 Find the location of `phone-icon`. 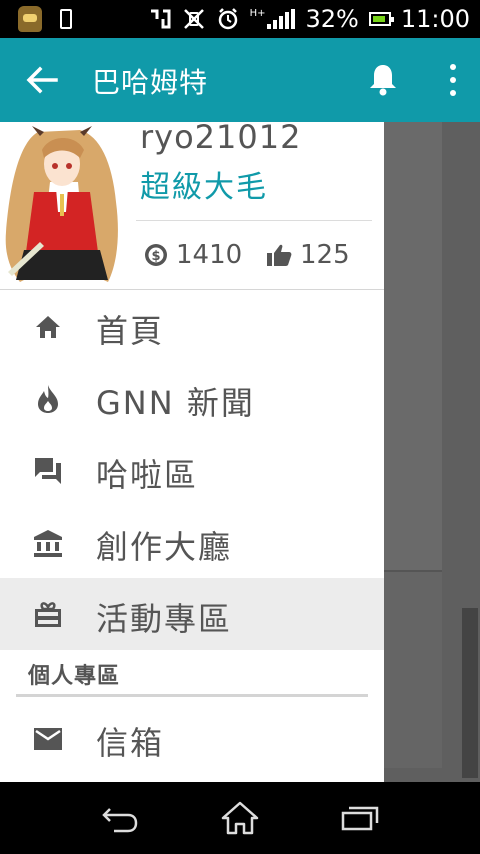

phone-icon is located at coordinates (66, 19).